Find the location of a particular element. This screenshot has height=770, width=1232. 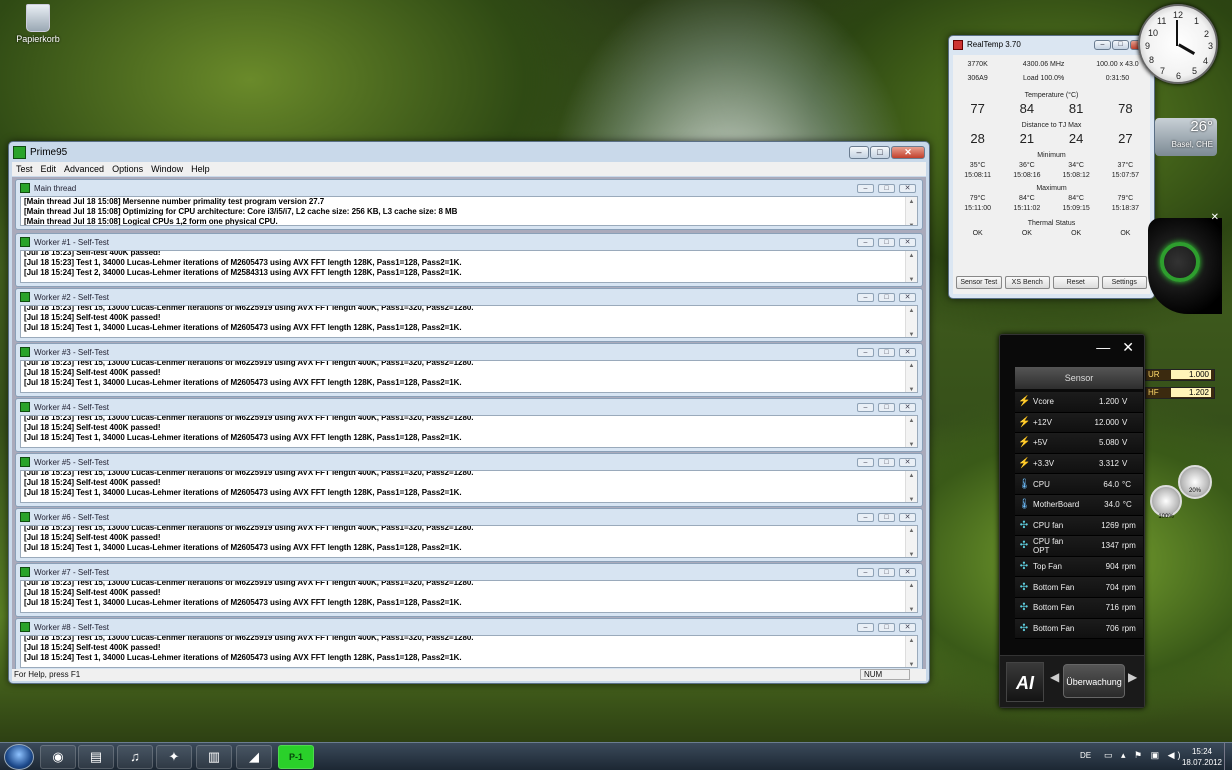

taskbar-sniffer-button: ✦ is located at coordinates (174, 757).